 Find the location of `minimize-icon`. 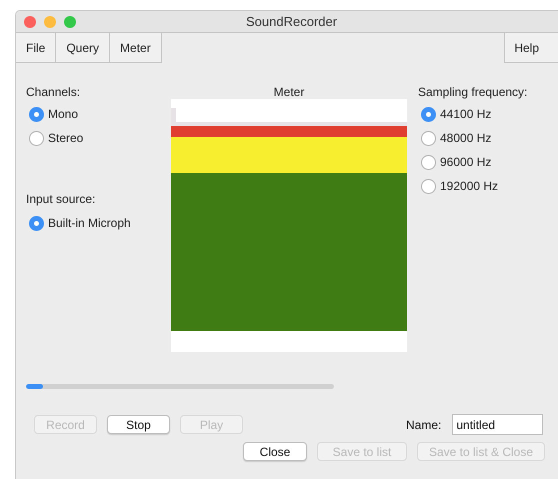

minimize-icon is located at coordinates (50, 22).